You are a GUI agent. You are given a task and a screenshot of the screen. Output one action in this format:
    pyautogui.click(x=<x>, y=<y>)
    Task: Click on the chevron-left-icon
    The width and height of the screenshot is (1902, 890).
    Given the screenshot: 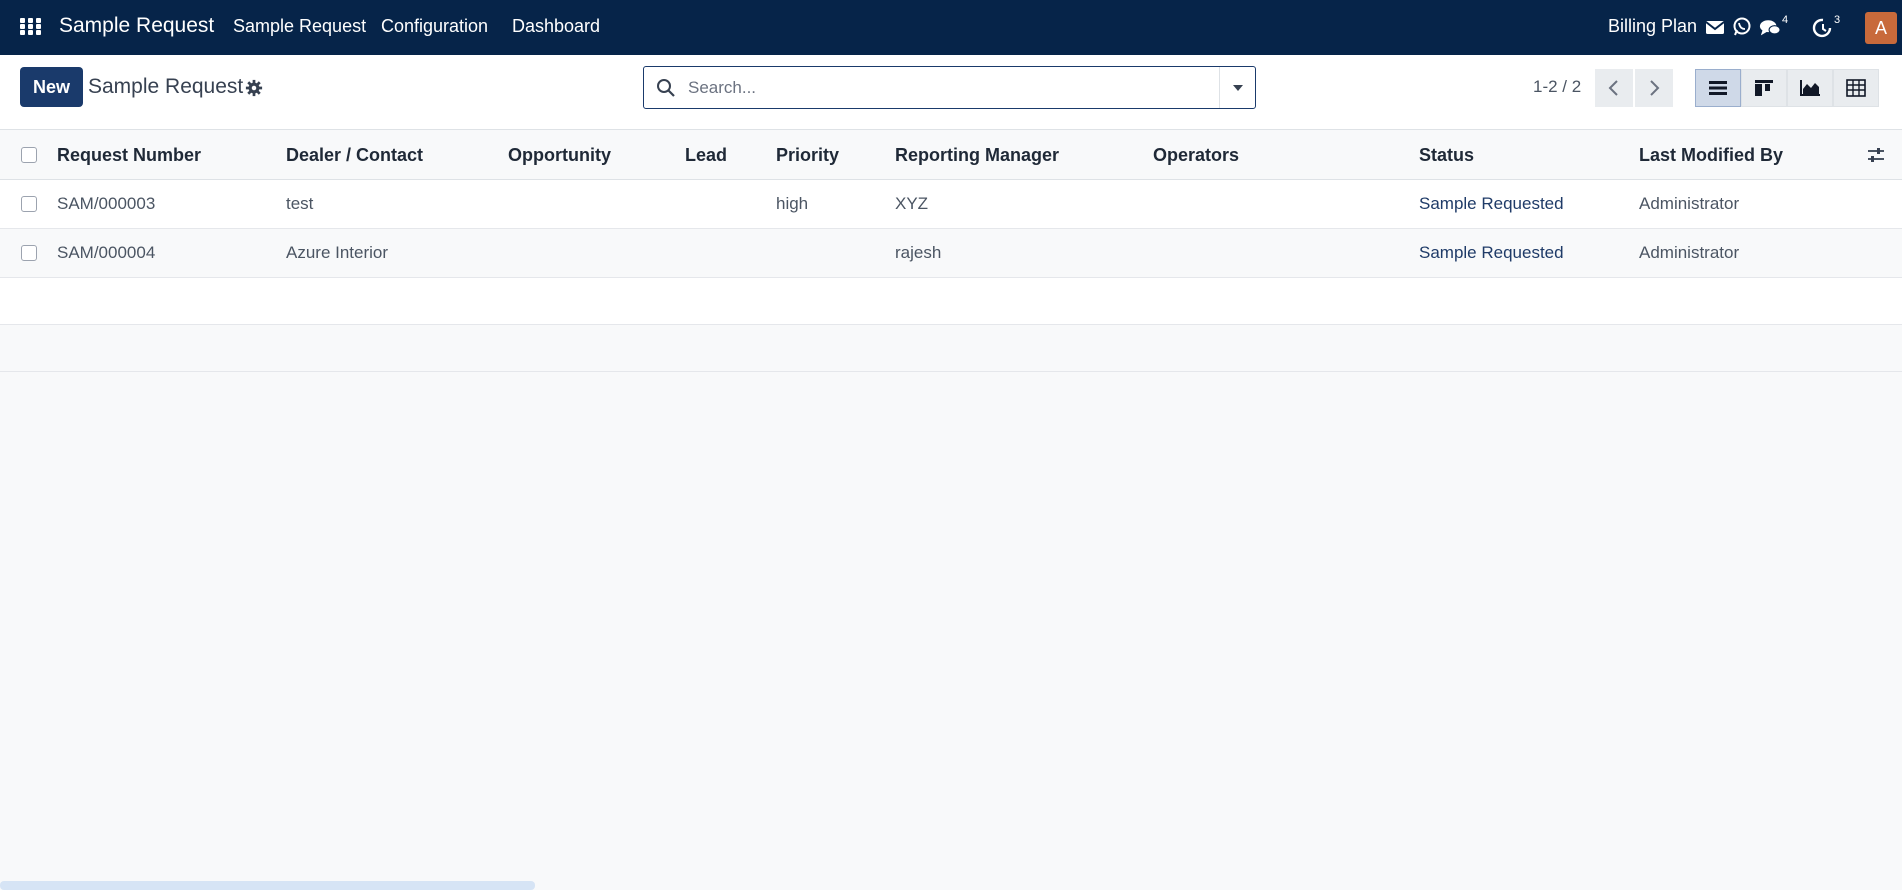 What is the action you would take?
    pyautogui.click(x=1613, y=88)
    